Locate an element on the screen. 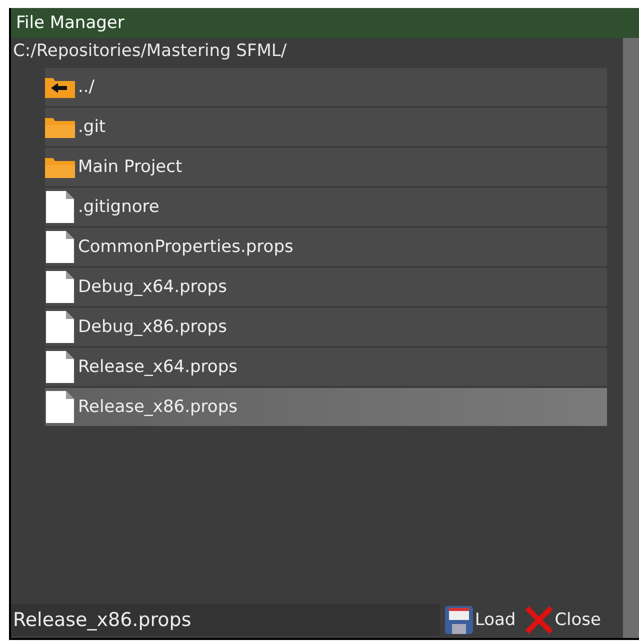 The image size is (639, 641). file-name: .gitignore is located at coordinates (119, 207).